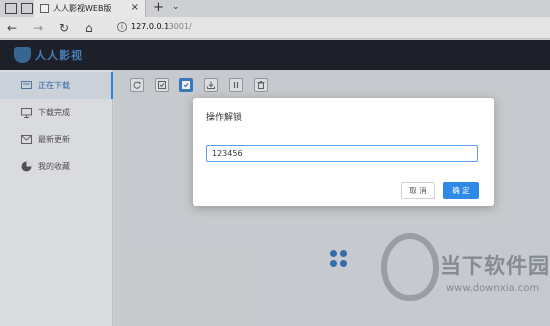  What do you see at coordinates (461, 190) in the screenshot?
I see `confirm-button: 确 定` at bounding box center [461, 190].